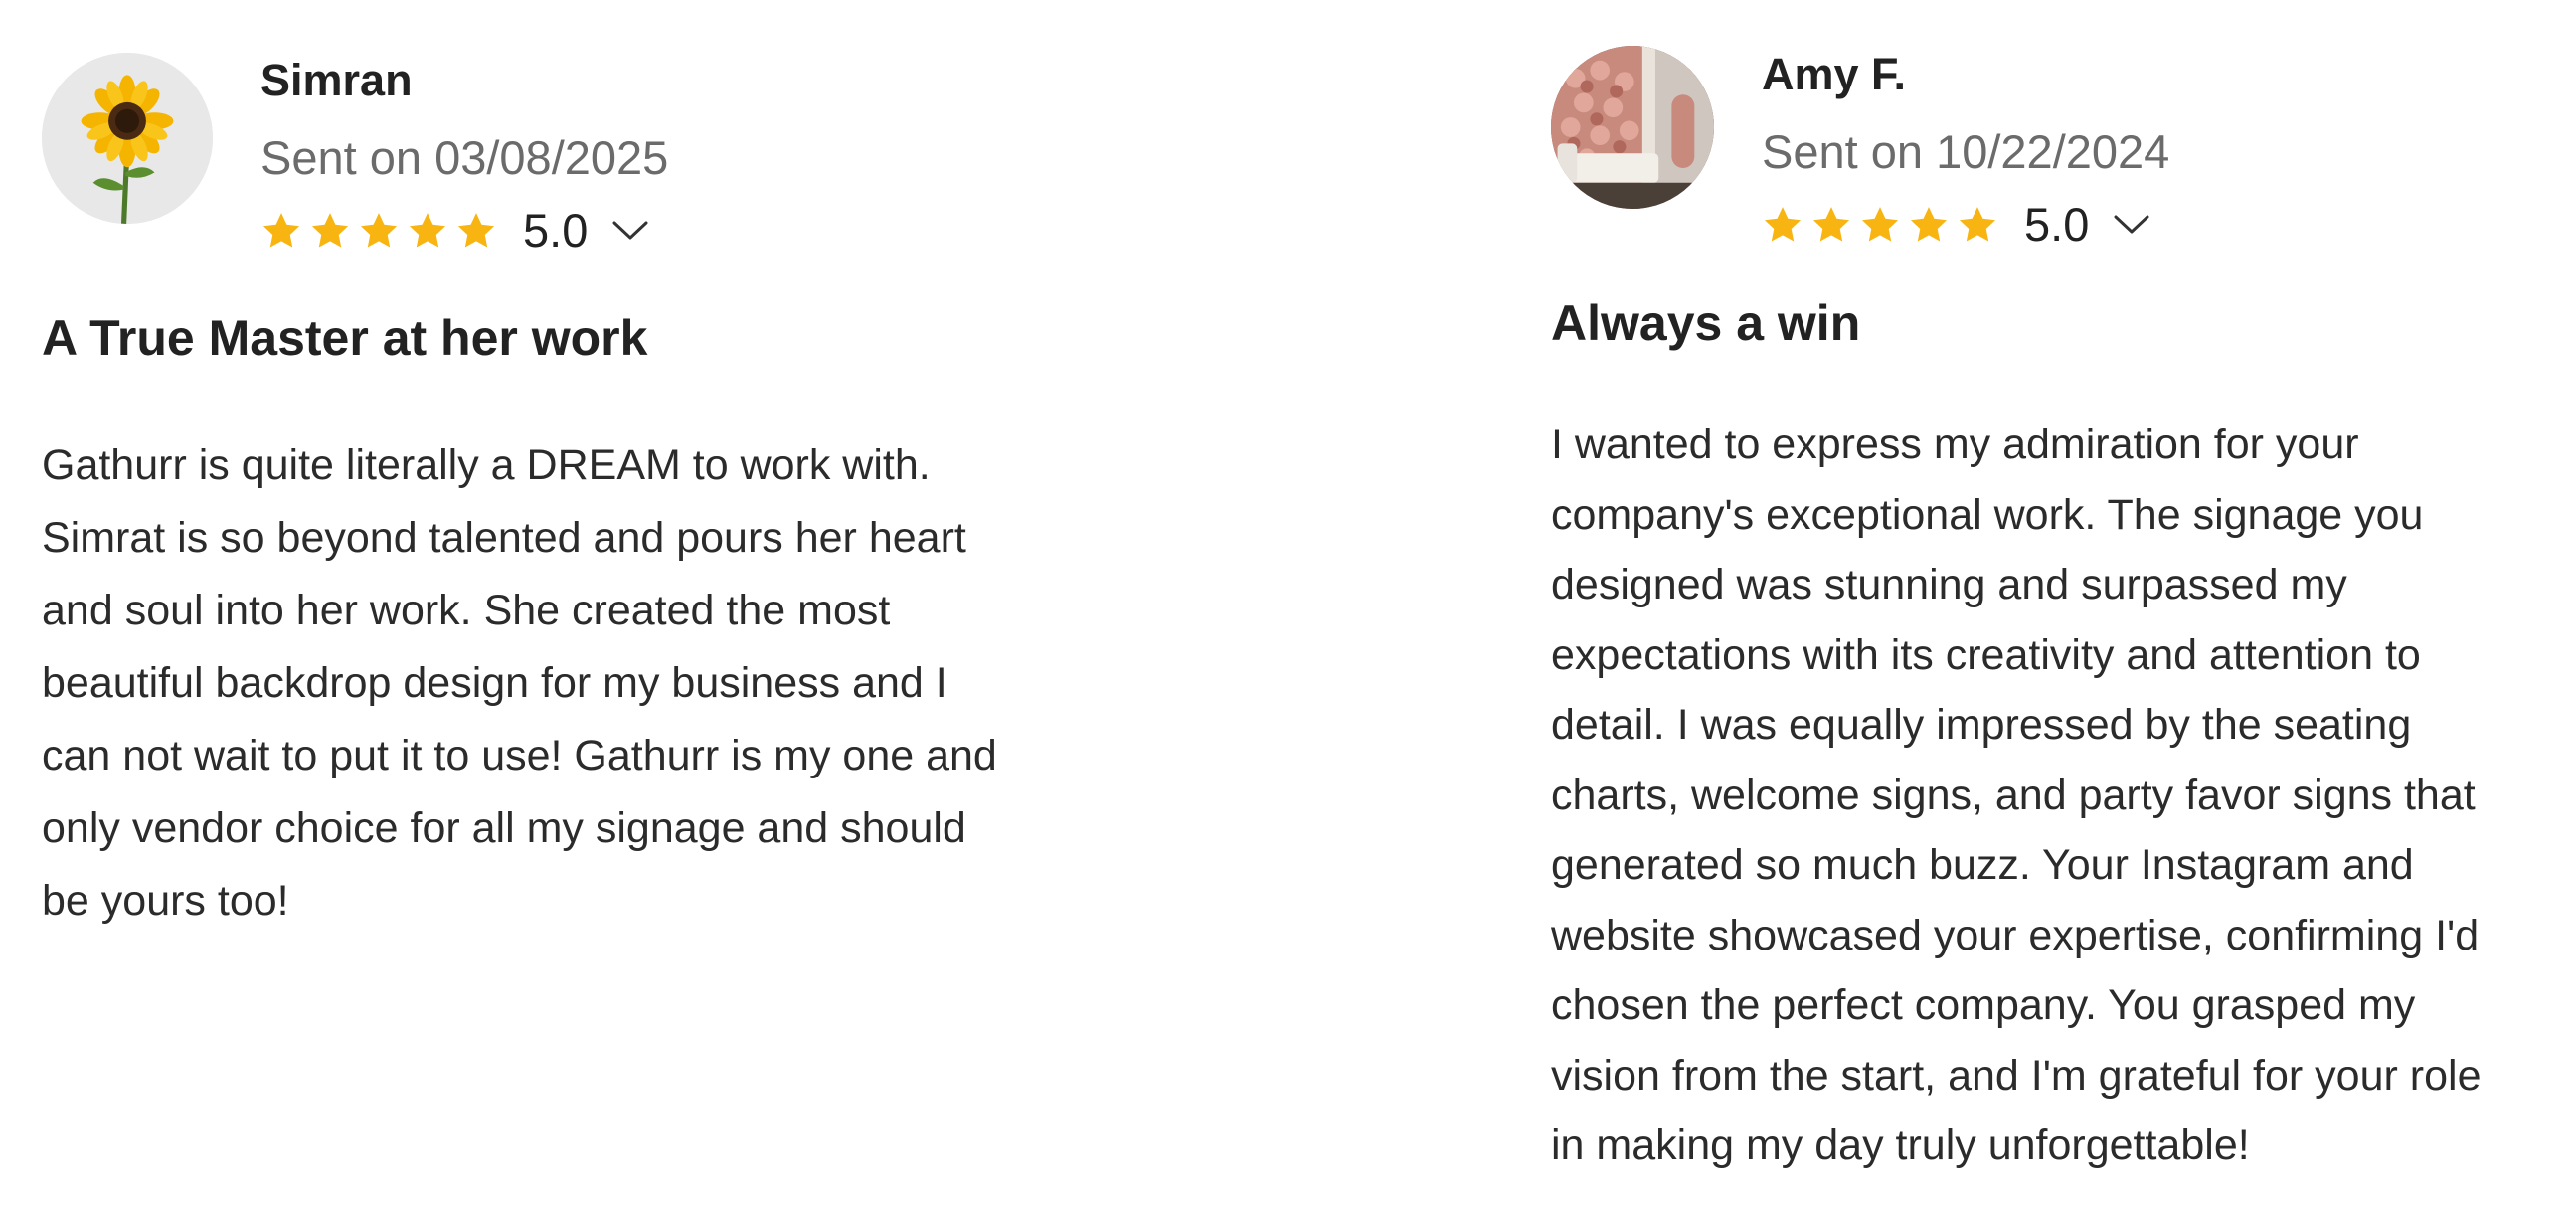  I want to click on flower-wall-room-icon, so click(1632, 127).